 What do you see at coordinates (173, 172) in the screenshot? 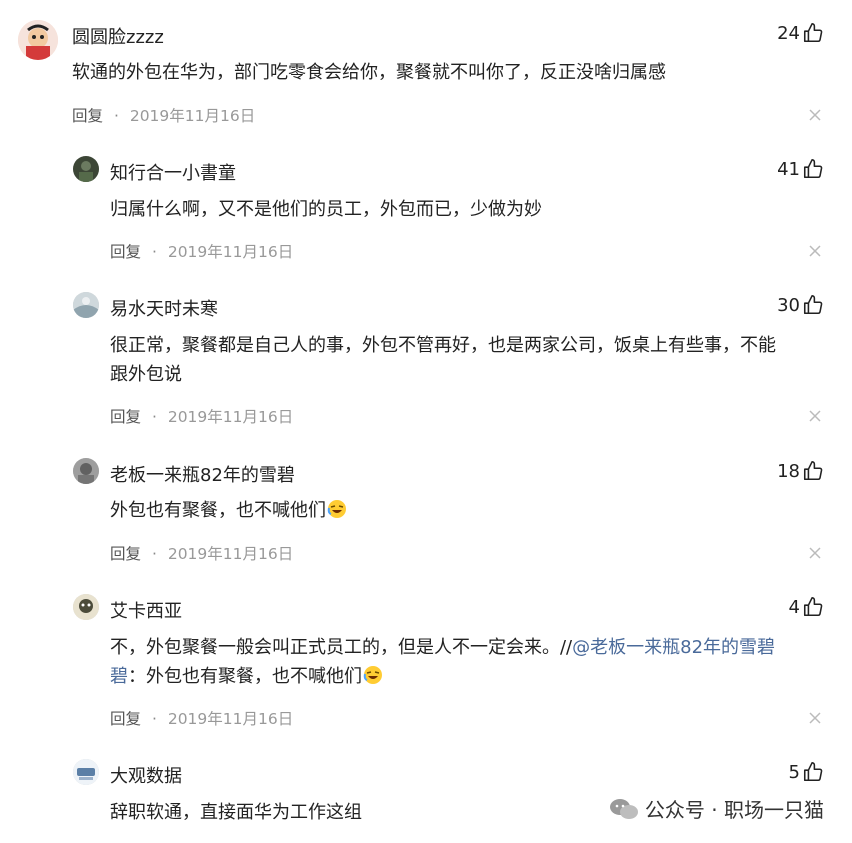
I see `username: 知行合一小書童` at bounding box center [173, 172].